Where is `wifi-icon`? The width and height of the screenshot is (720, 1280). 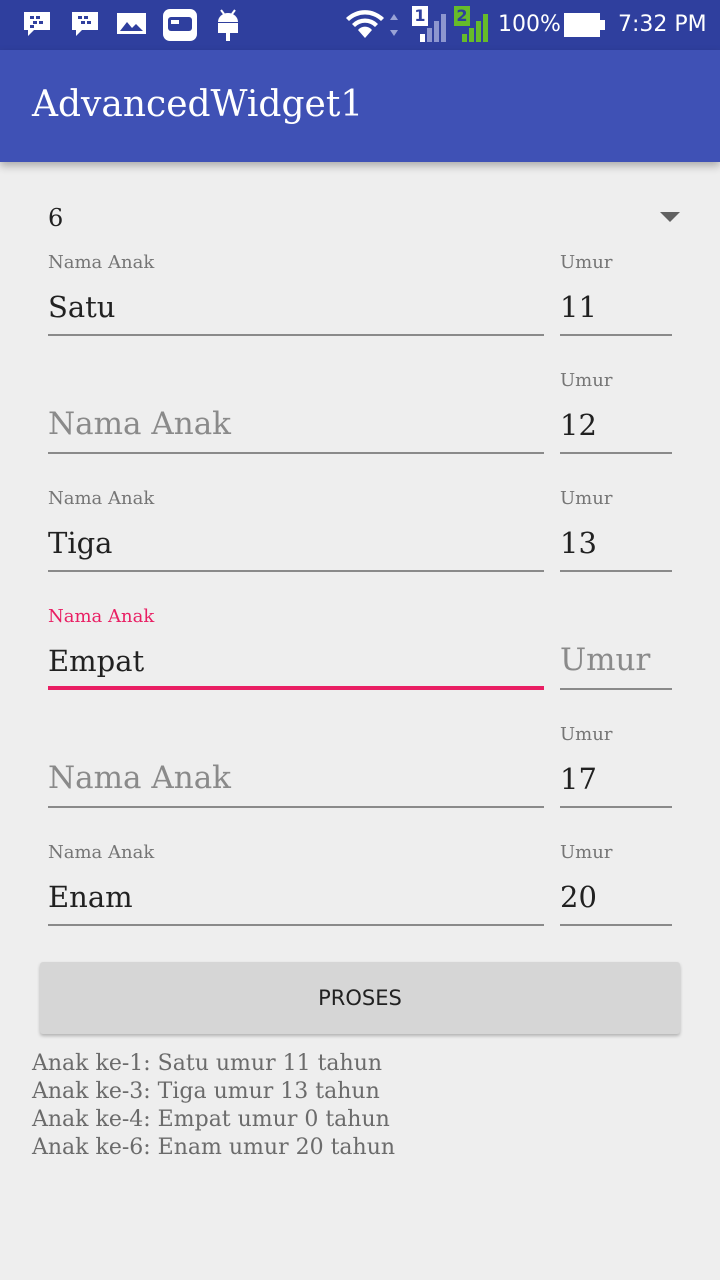 wifi-icon is located at coordinates (372, 24).